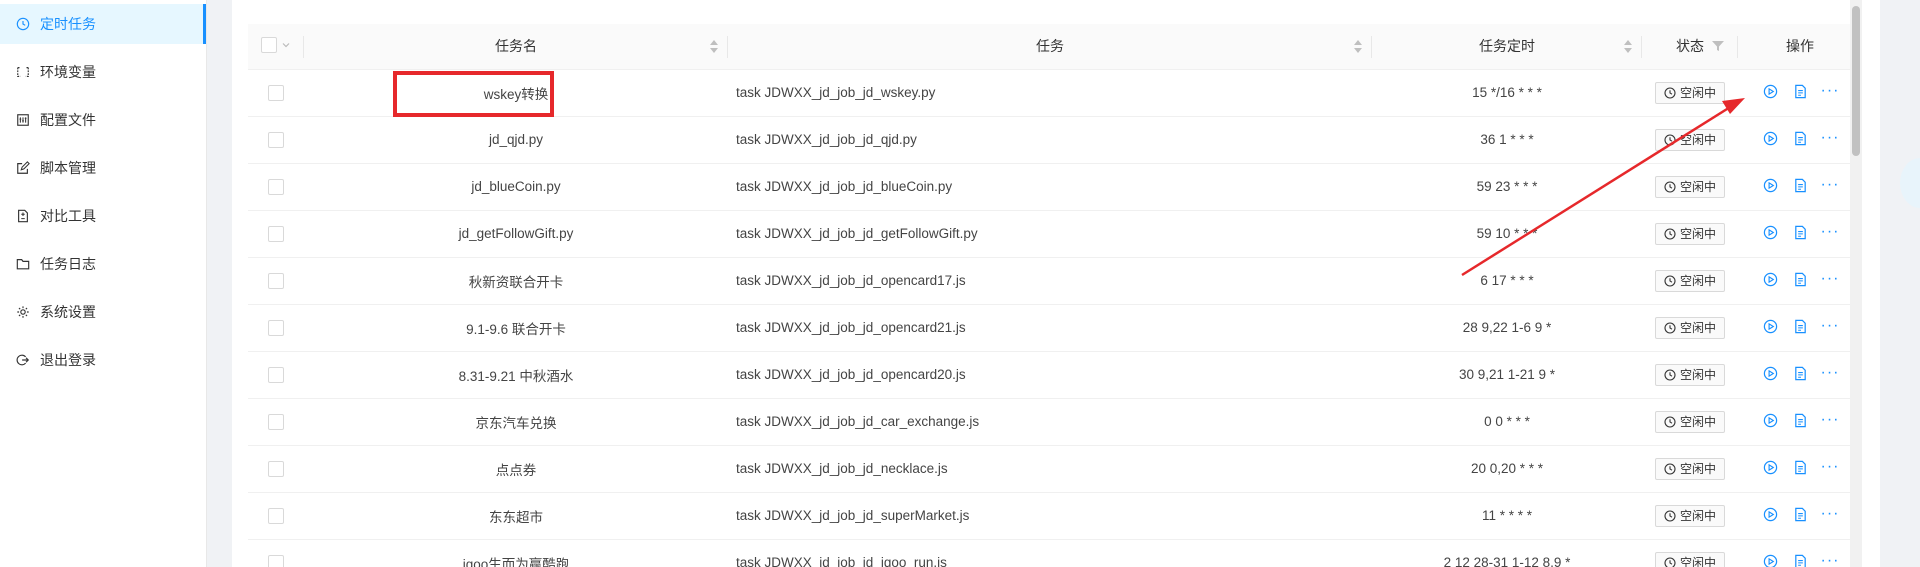 The height and width of the screenshot is (567, 1920). Describe the element at coordinates (1050, 47) in the screenshot. I see `column-header-command: 任务` at that location.